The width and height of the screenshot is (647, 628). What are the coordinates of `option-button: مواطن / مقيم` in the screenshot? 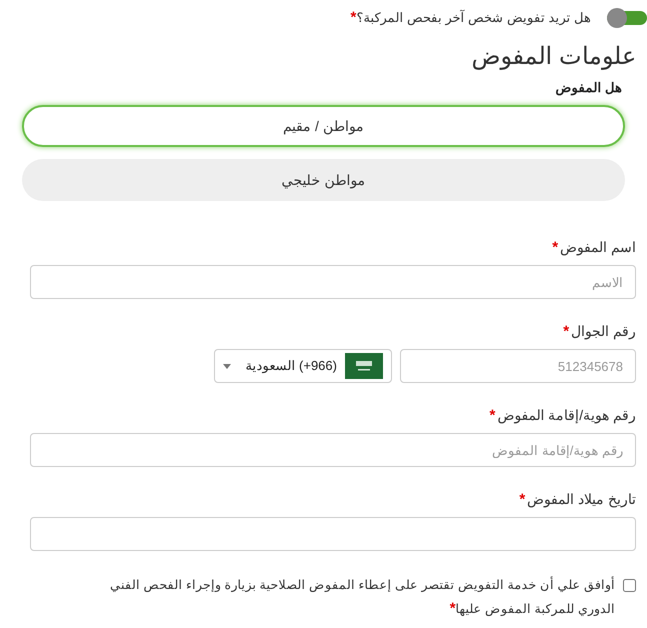 It's located at (323, 126).